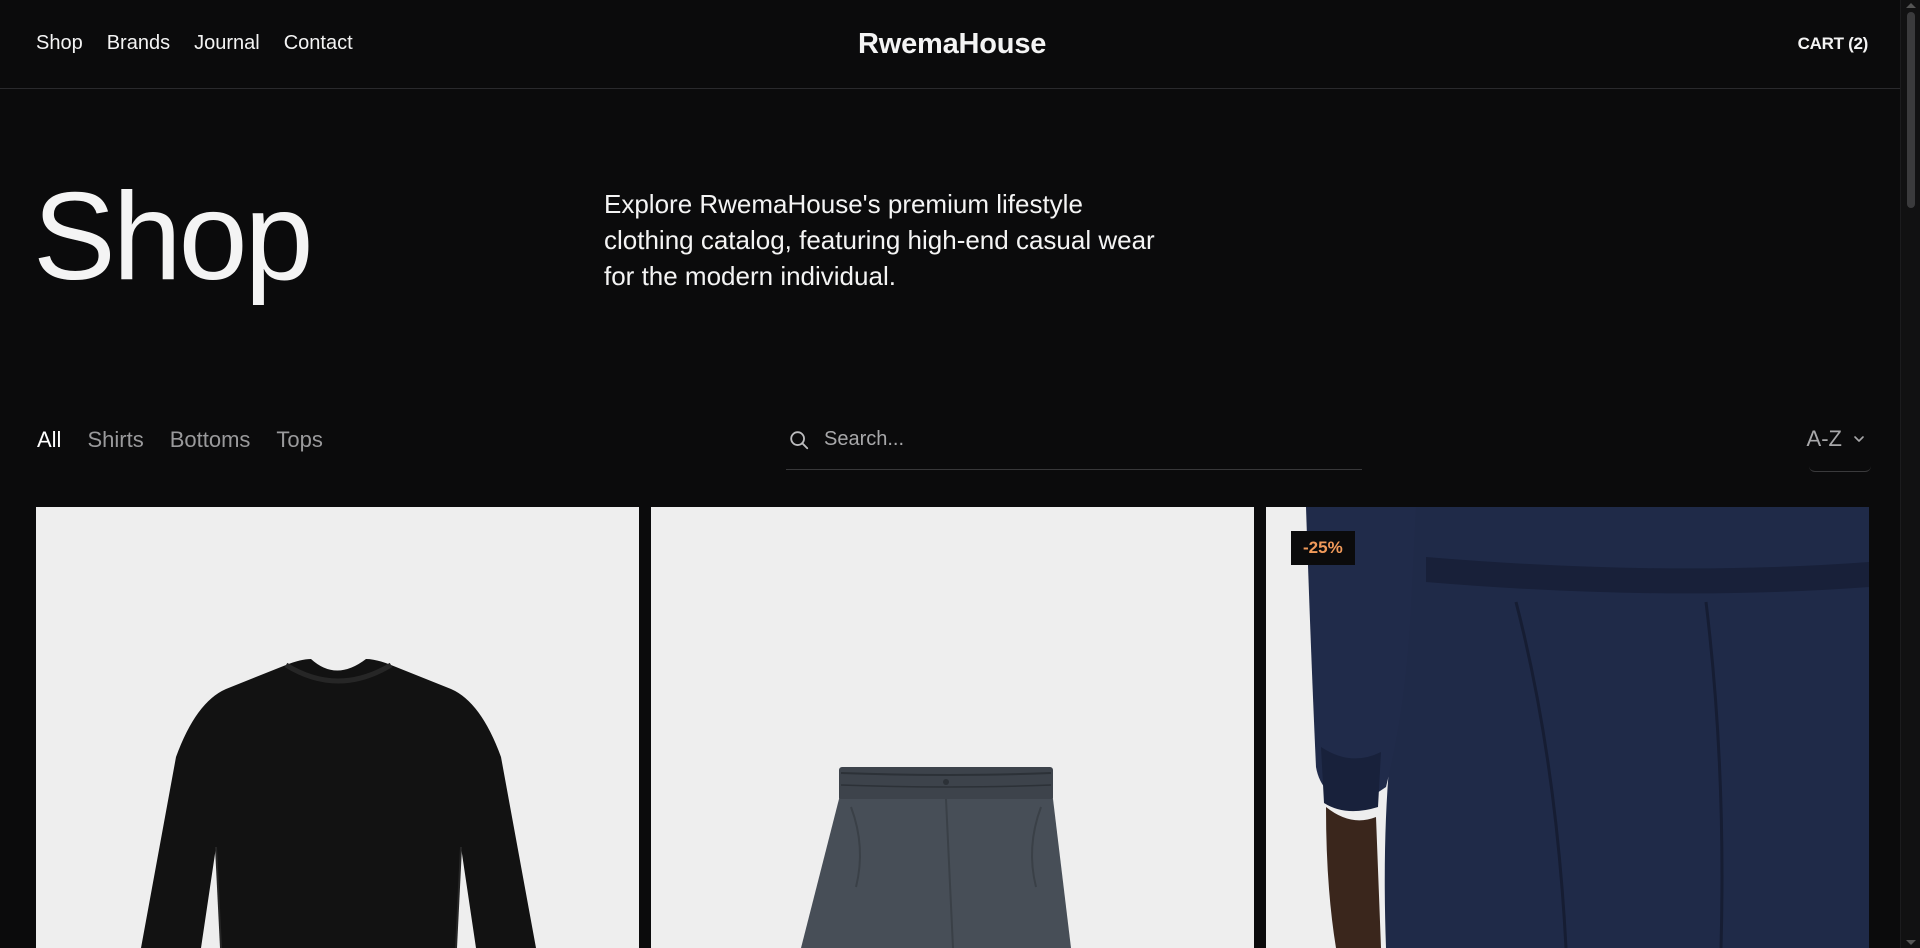  What do you see at coordinates (1911, 5) in the screenshot?
I see `scroll-up-arrow-icon` at bounding box center [1911, 5].